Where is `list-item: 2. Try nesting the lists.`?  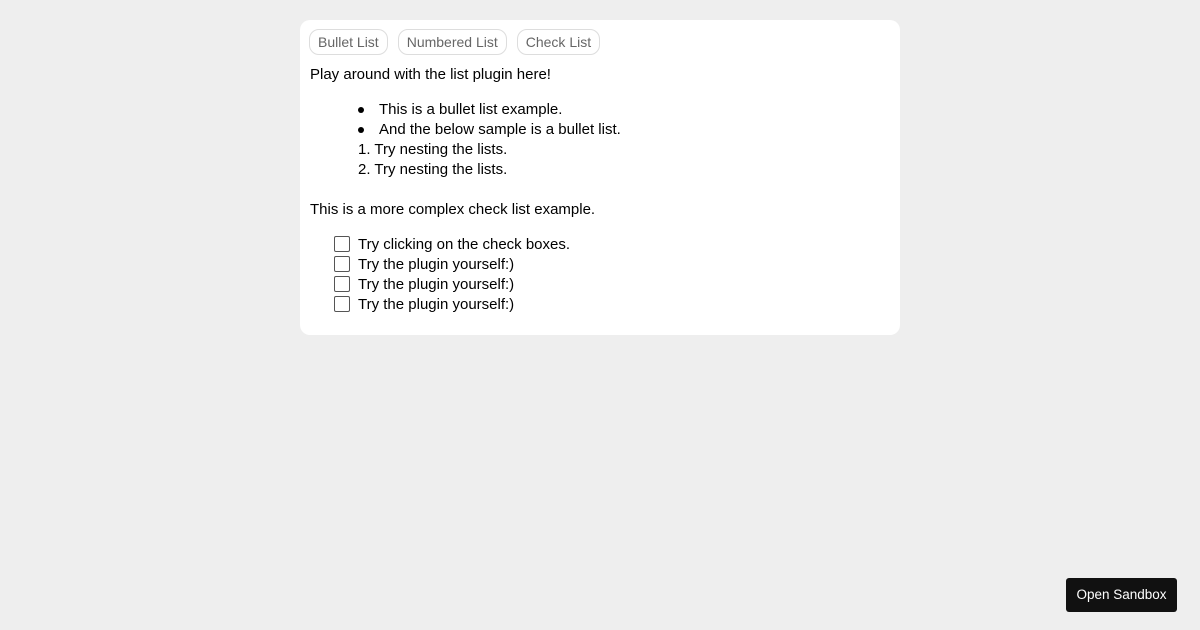
list-item: 2. Try nesting the lists. is located at coordinates (432, 170).